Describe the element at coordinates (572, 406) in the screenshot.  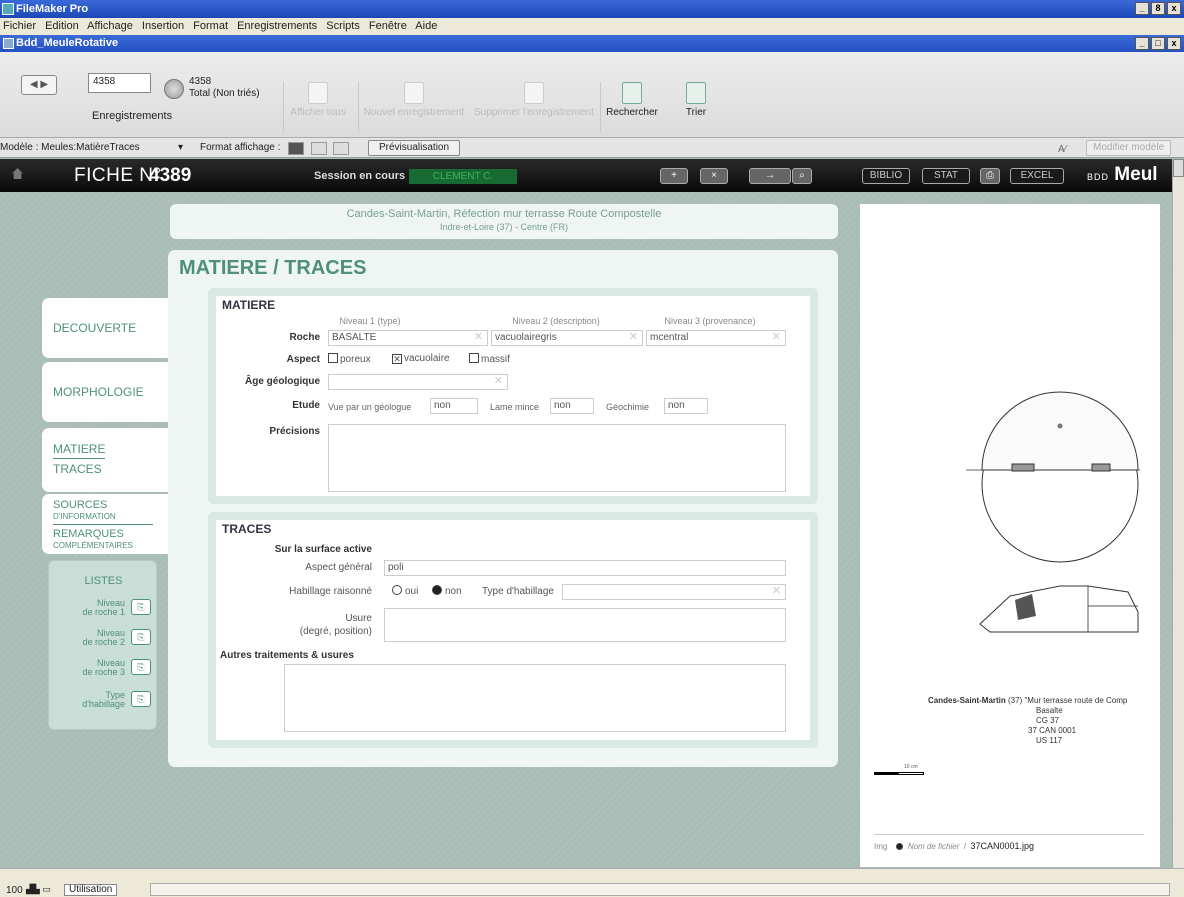
I see `lame-mince-field: non` at that location.